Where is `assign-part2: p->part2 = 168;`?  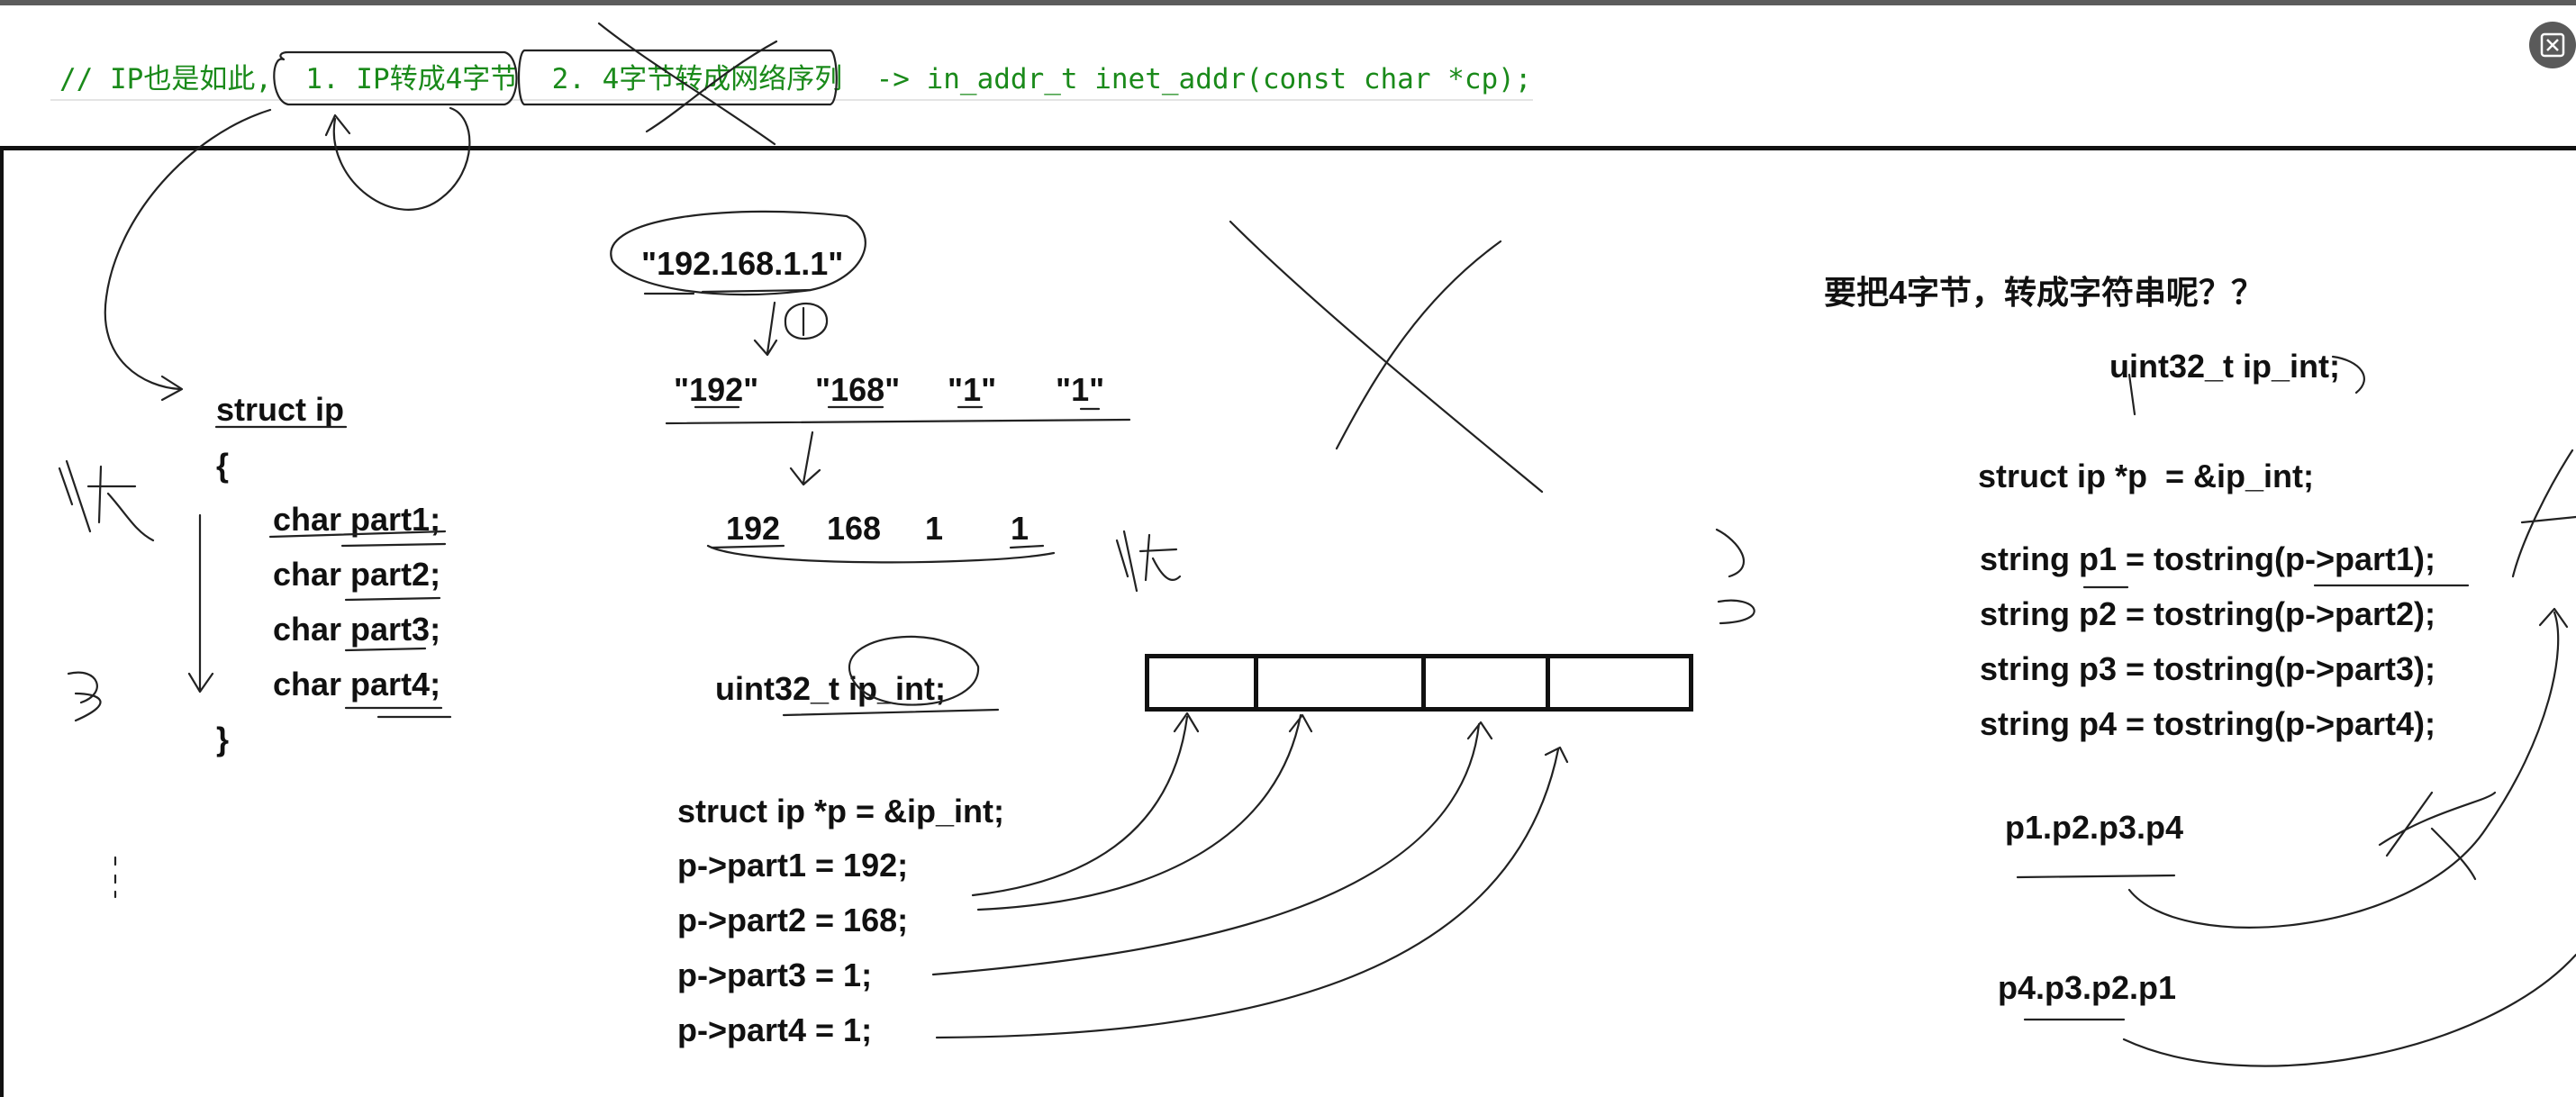 assign-part2: p->part2 = 168; is located at coordinates (793, 920).